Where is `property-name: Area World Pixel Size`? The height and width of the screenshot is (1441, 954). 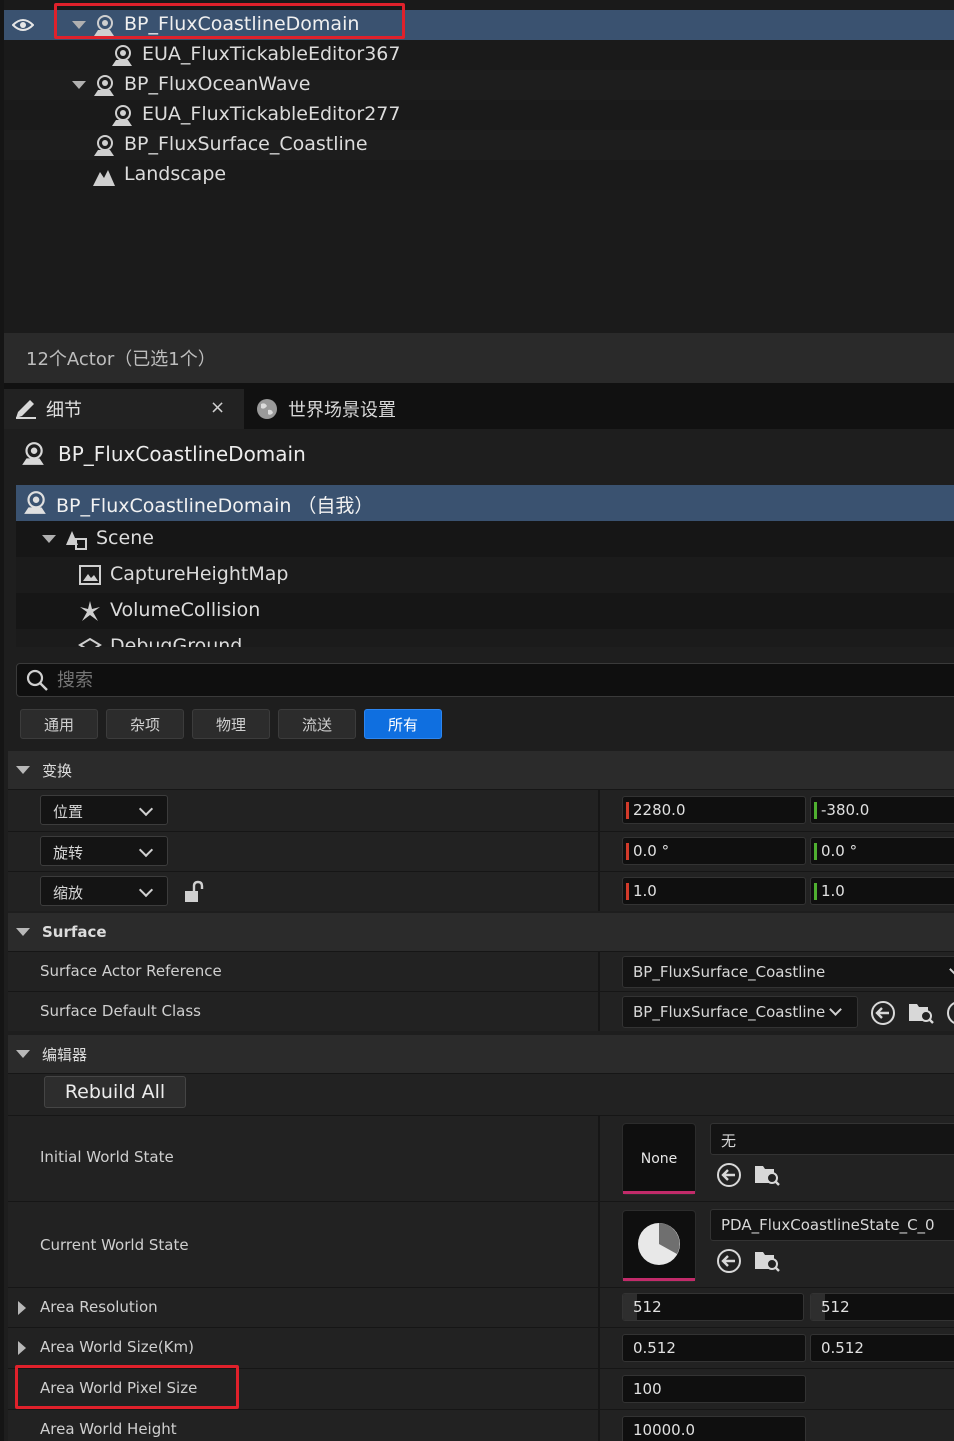 property-name: Area World Pixel Size is located at coordinates (119, 1388).